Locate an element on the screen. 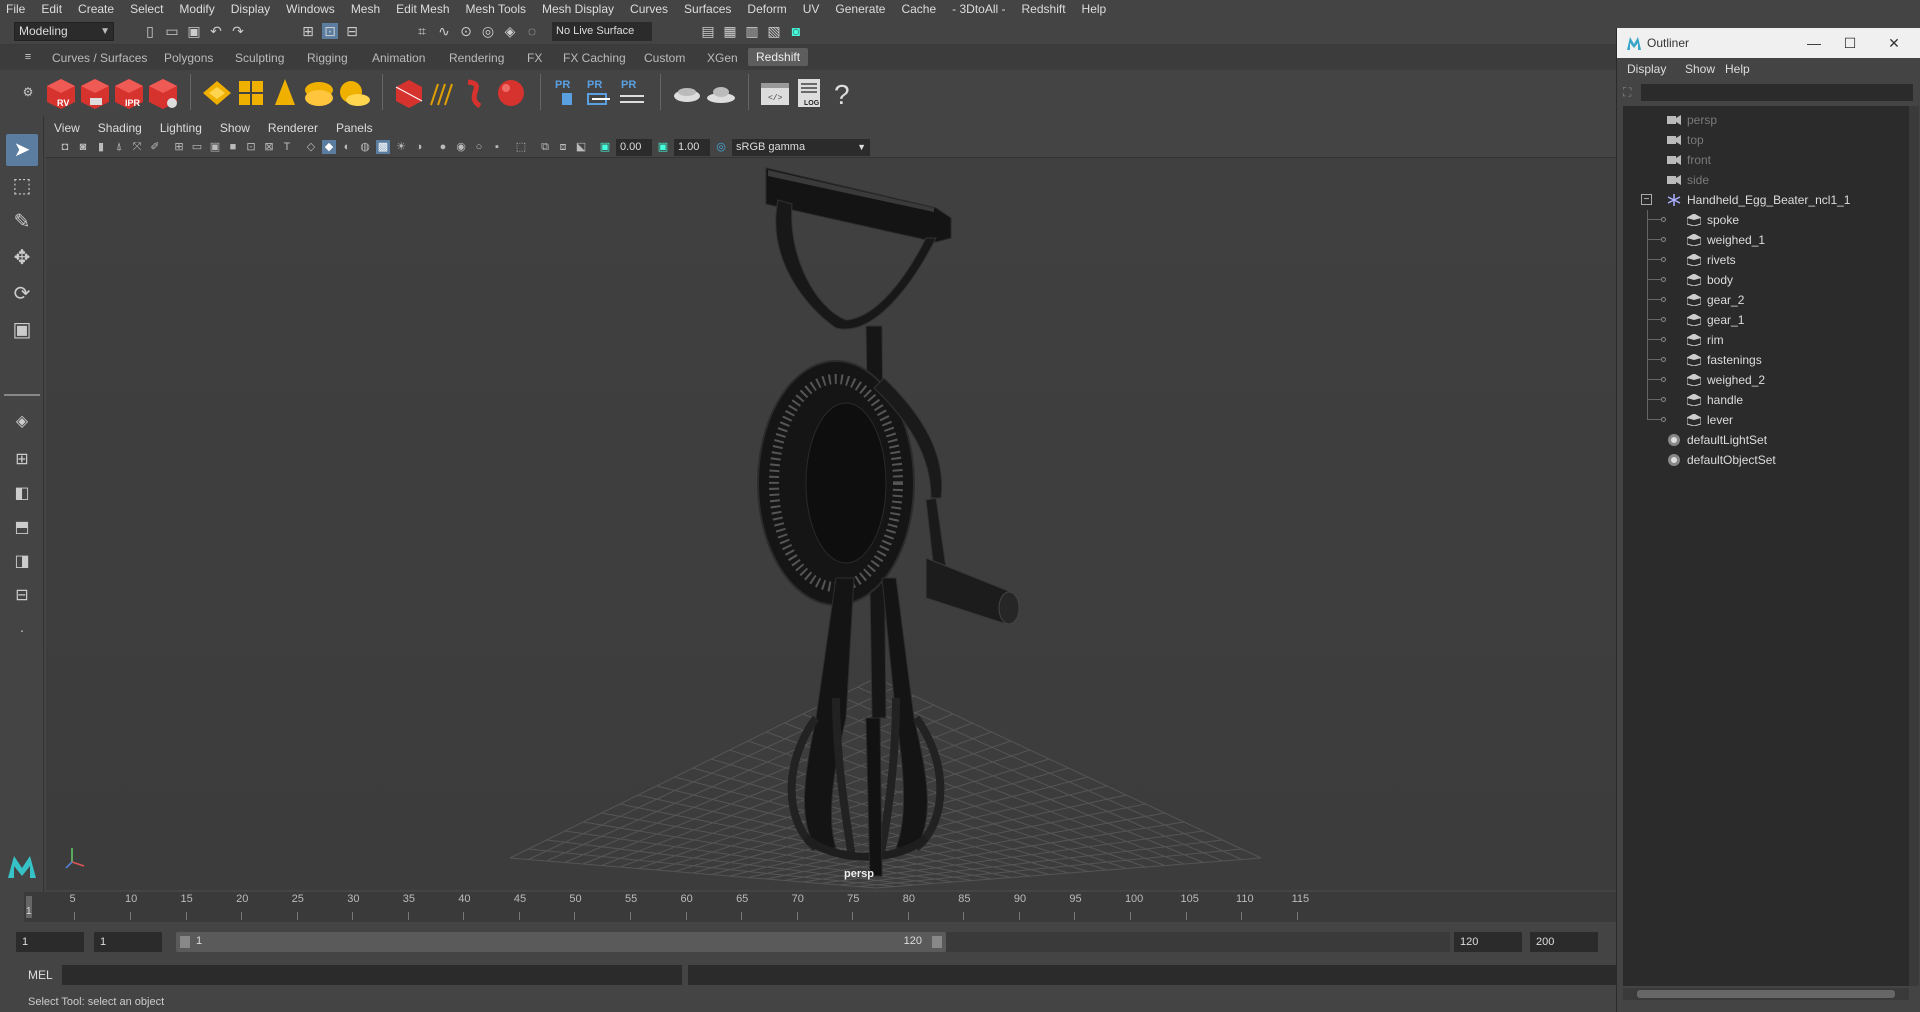 This screenshot has width=1920, height=1012. scroll-thumb is located at coordinates (1766, 994).